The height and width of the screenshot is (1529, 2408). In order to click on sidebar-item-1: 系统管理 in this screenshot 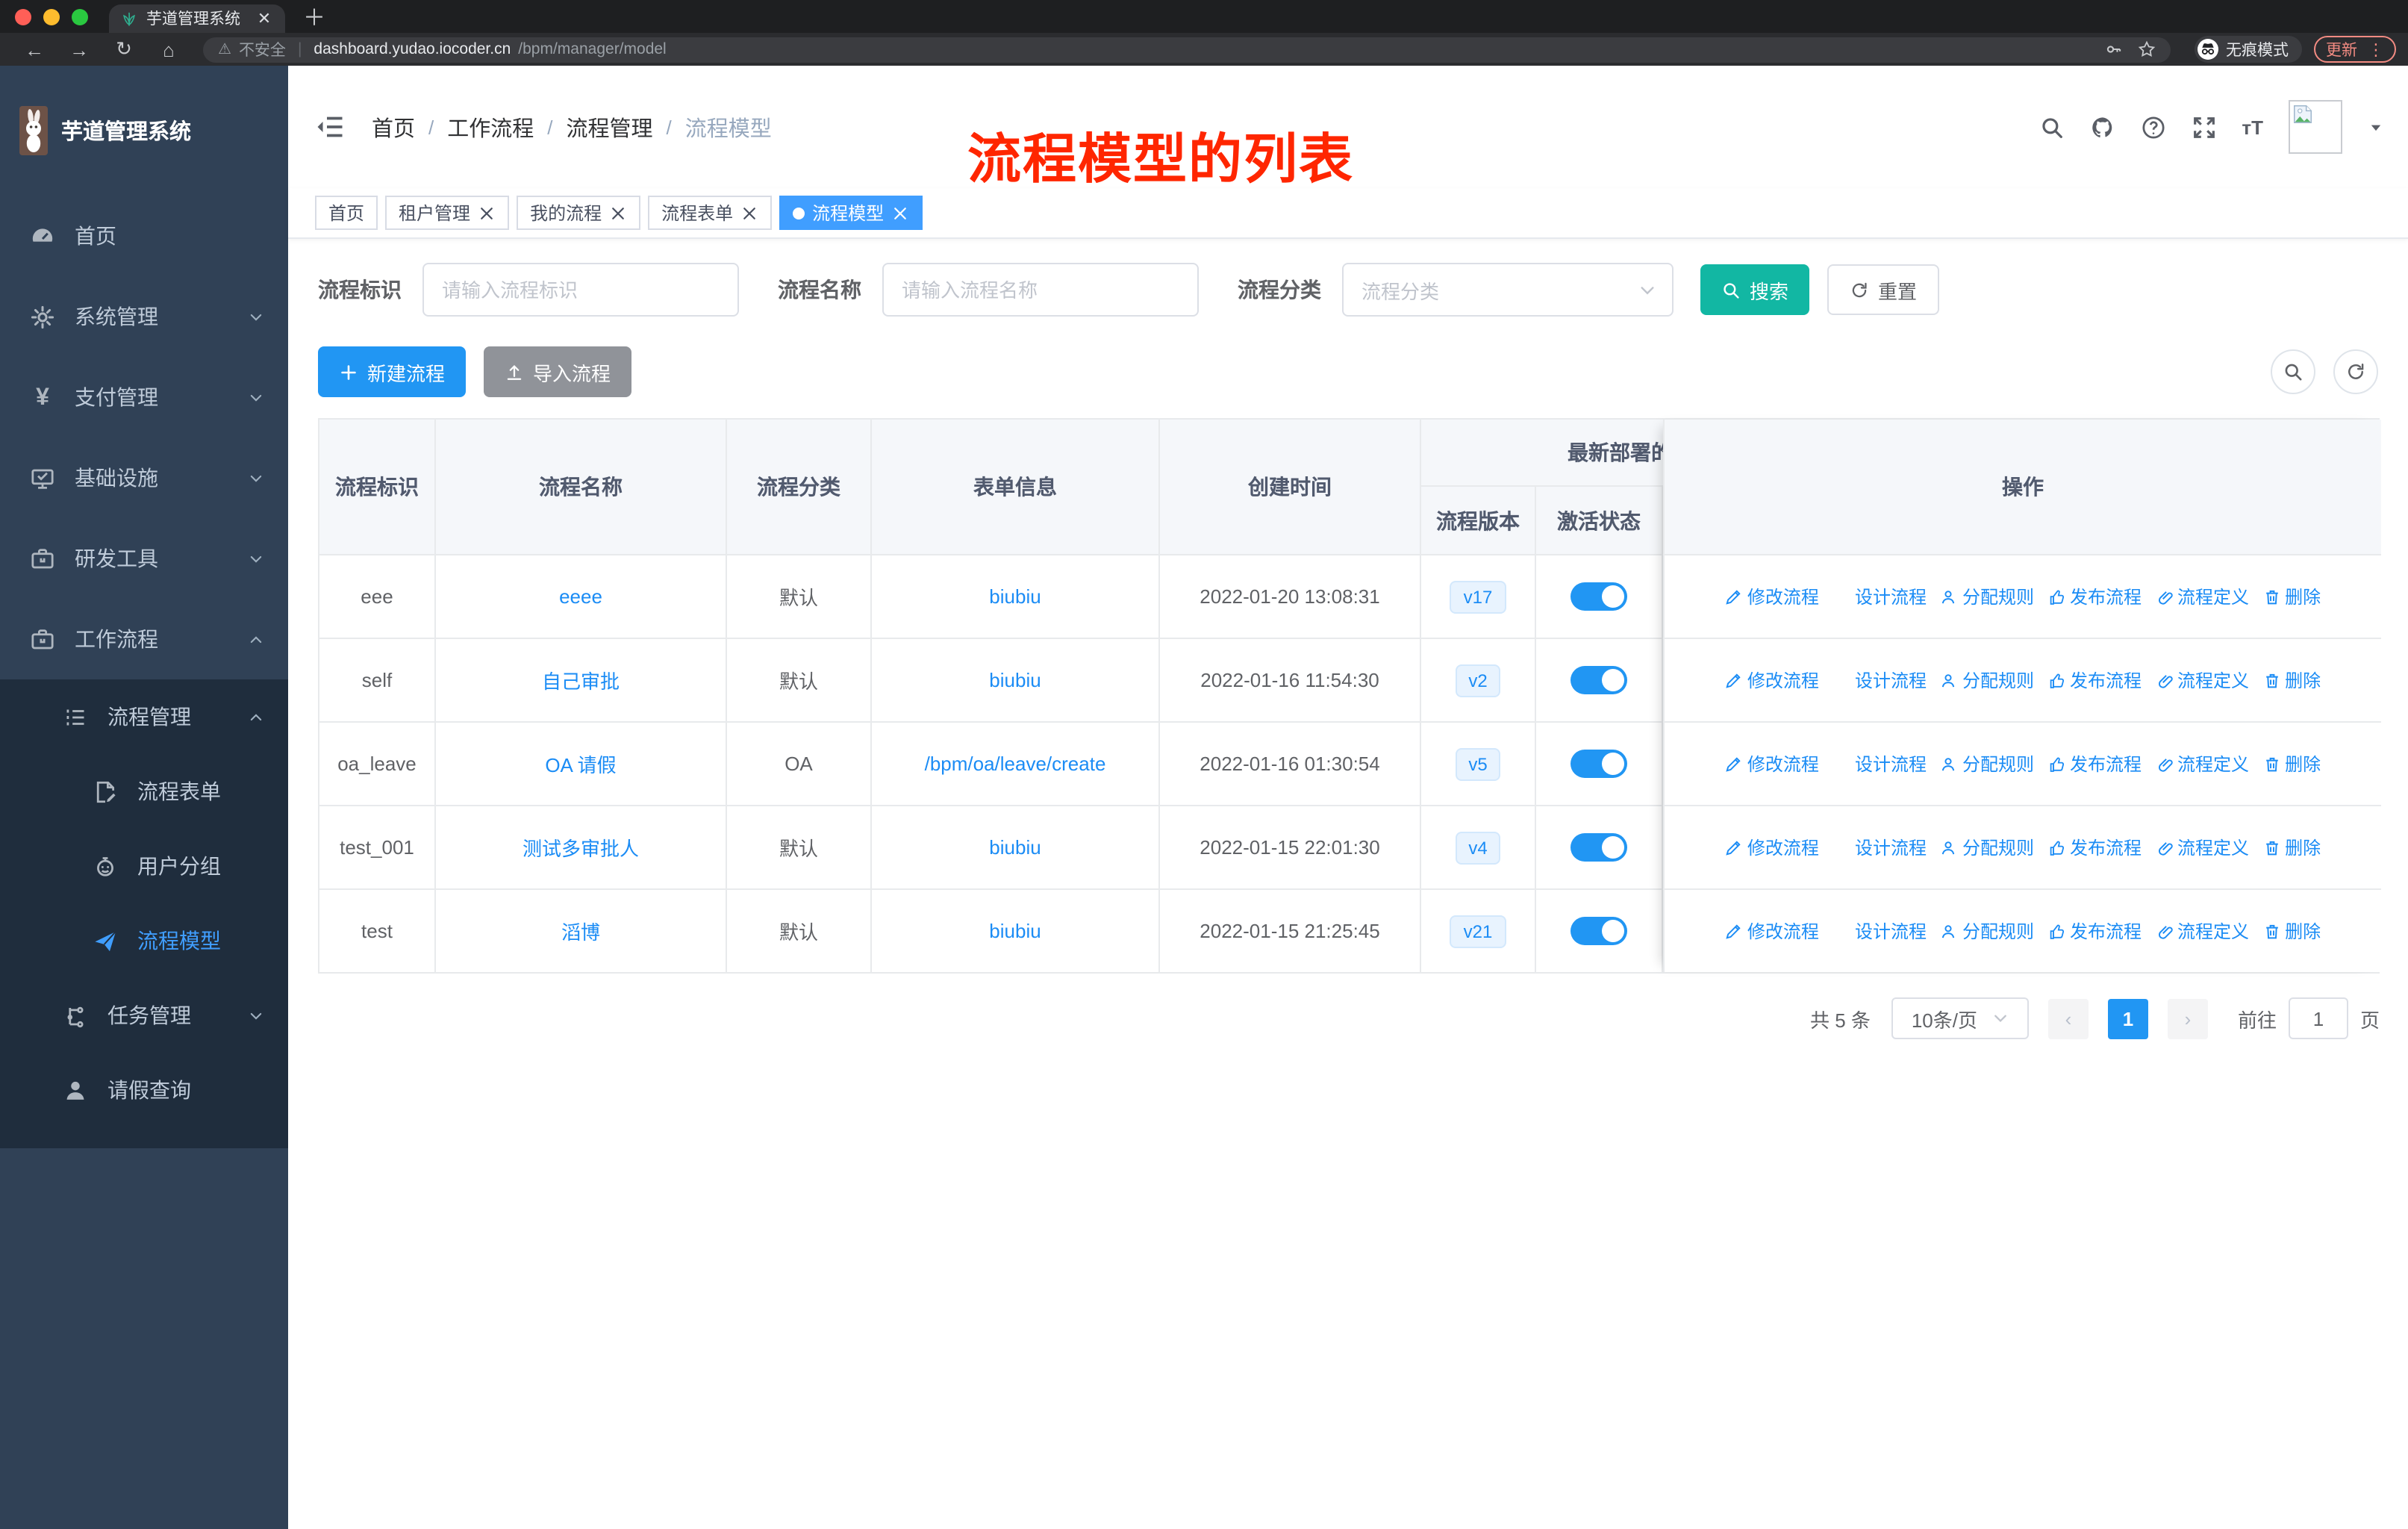, I will do `click(144, 316)`.